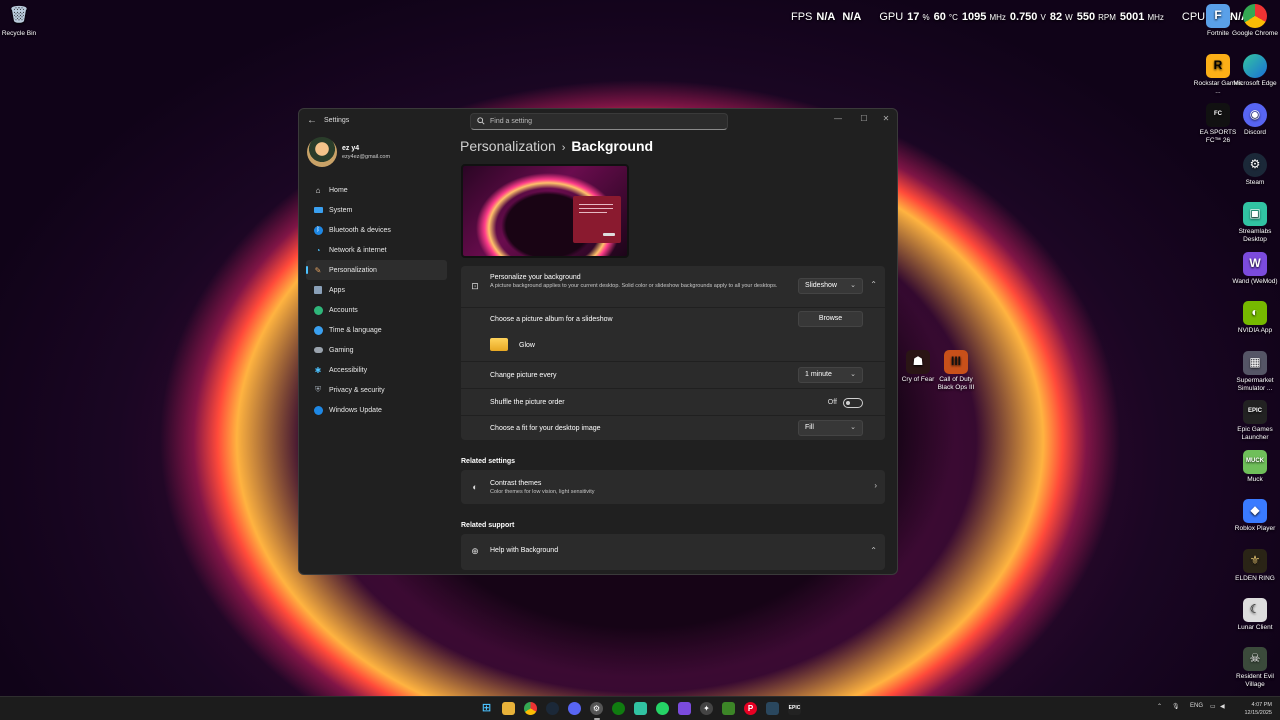 The height and width of the screenshot is (720, 1280). What do you see at coordinates (983, 17) in the screenshot?
I see `gpu-clock: 1095 MHz` at bounding box center [983, 17].